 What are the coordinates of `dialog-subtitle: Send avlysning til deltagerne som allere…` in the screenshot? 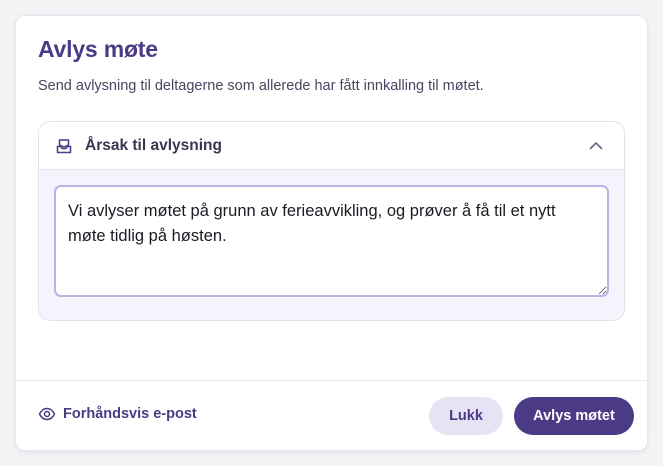 It's located at (261, 86).